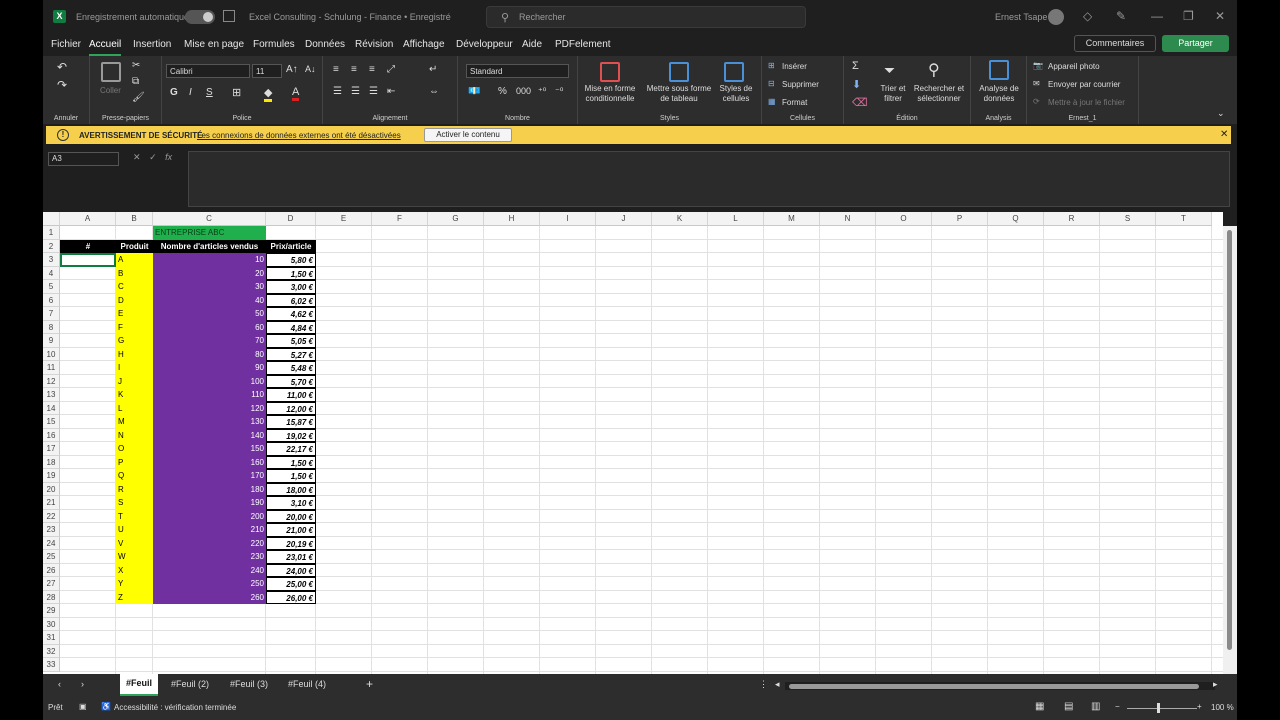 This screenshot has width=1280, height=720. What do you see at coordinates (307, 684) in the screenshot?
I see `sheet-tab-feuil-4: #Feuil (4)` at bounding box center [307, 684].